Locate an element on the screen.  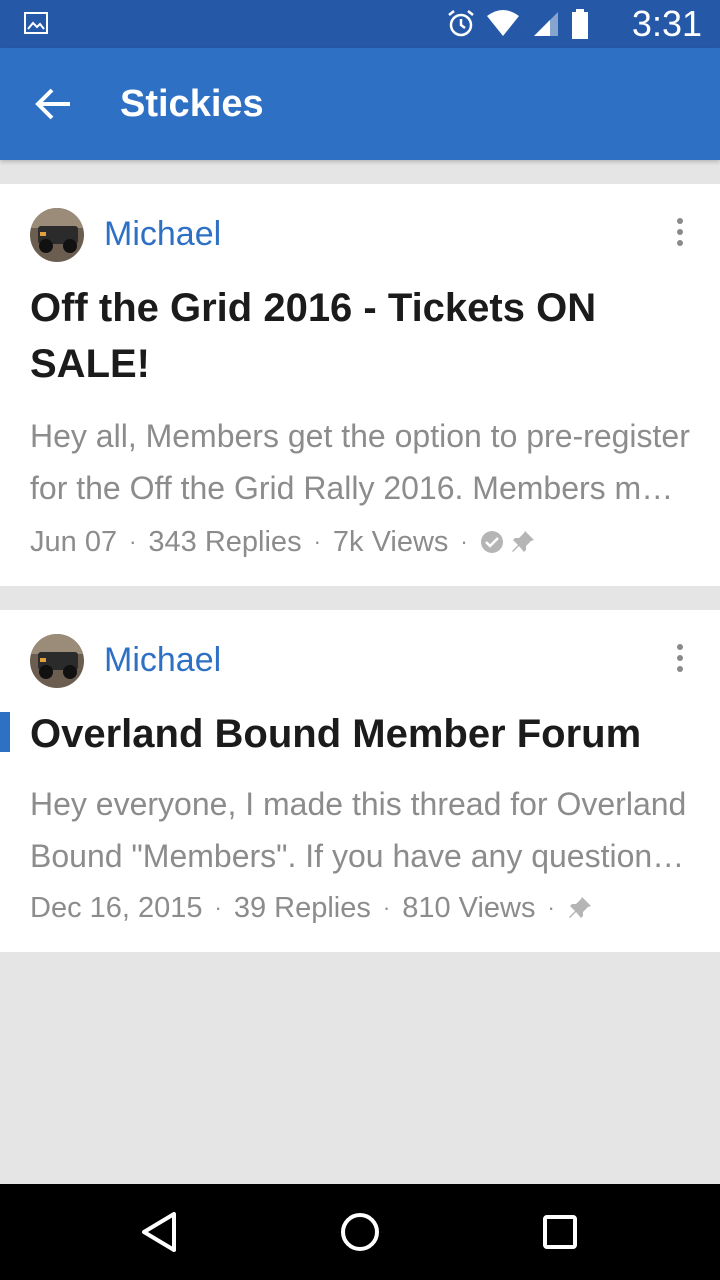
thread-date: Dec 16, 2015 is located at coordinates (116, 908).